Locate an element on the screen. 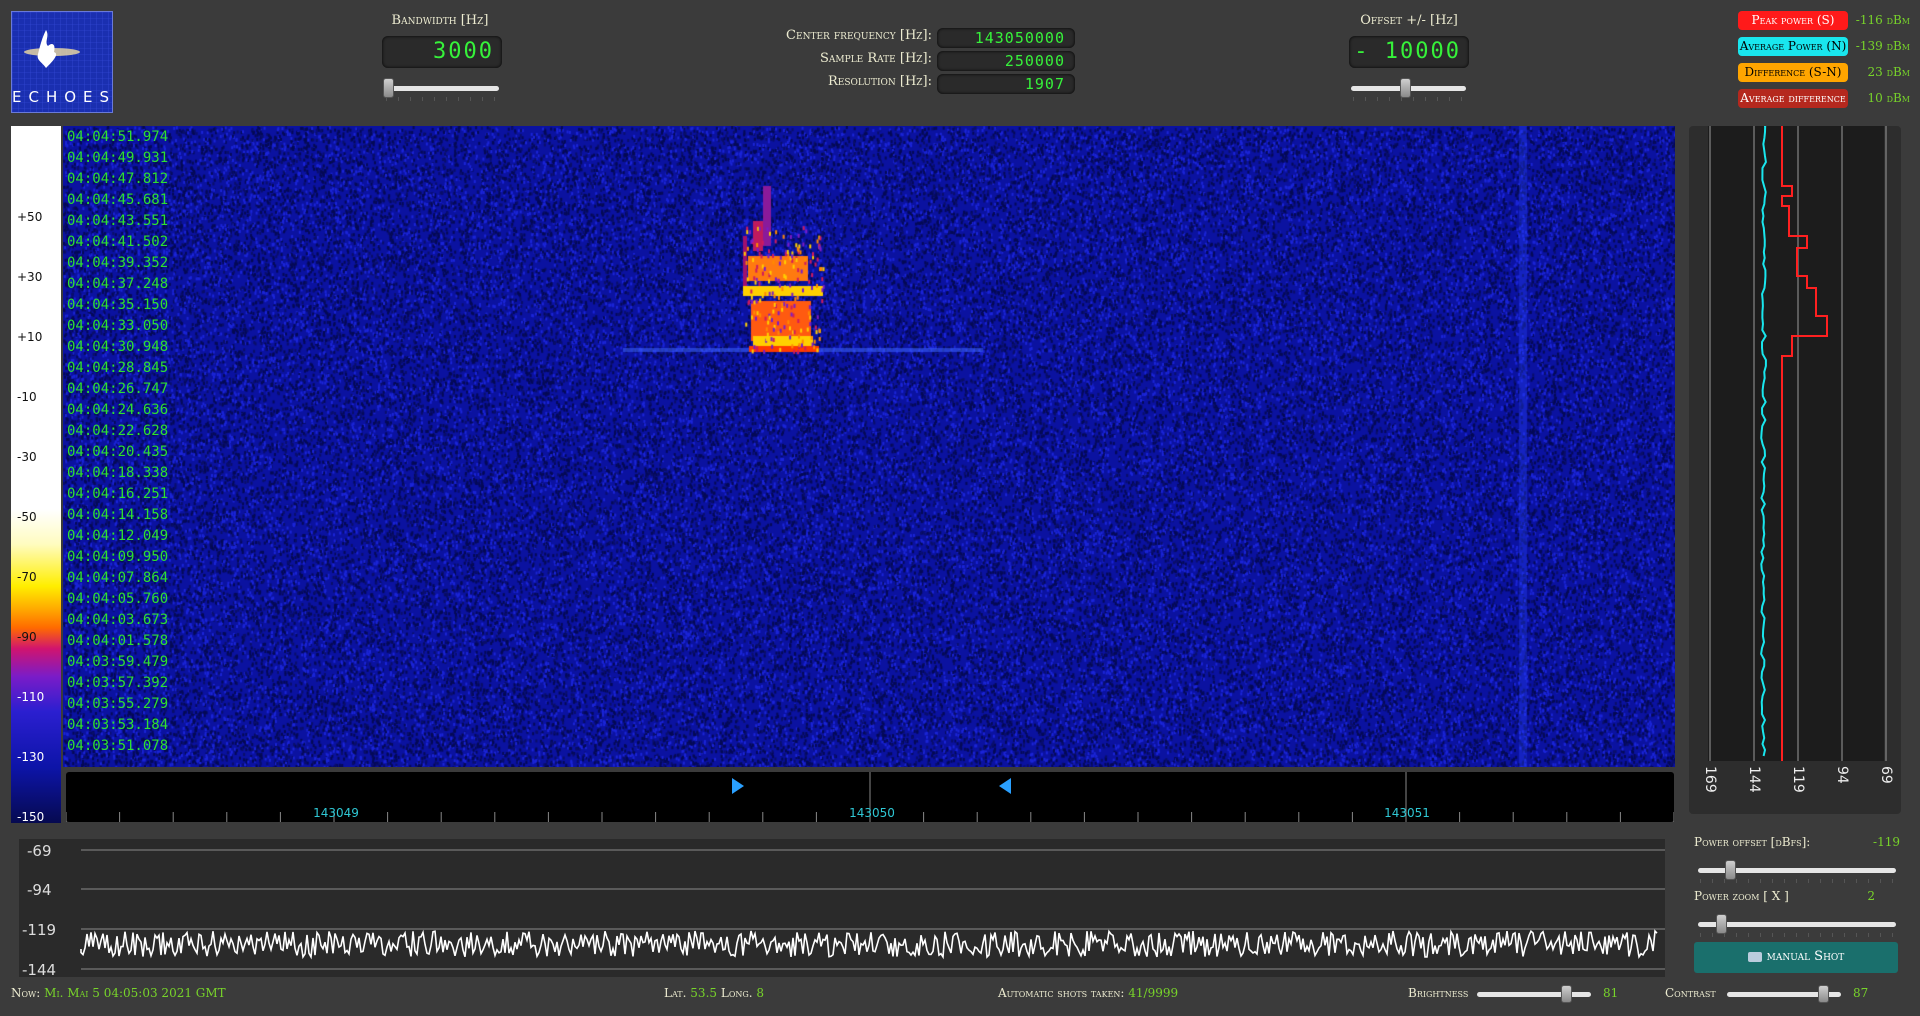 The image size is (1920, 1016). waterfall-timestamp: 04:04:43.551 is located at coordinates (117, 221).